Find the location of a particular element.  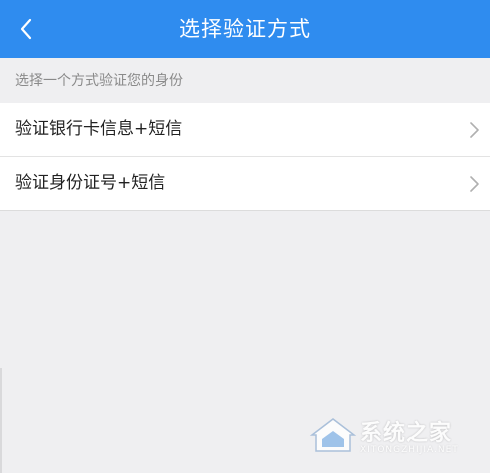

watermark-brand: 系统之家 is located at coordinates (406, 433).